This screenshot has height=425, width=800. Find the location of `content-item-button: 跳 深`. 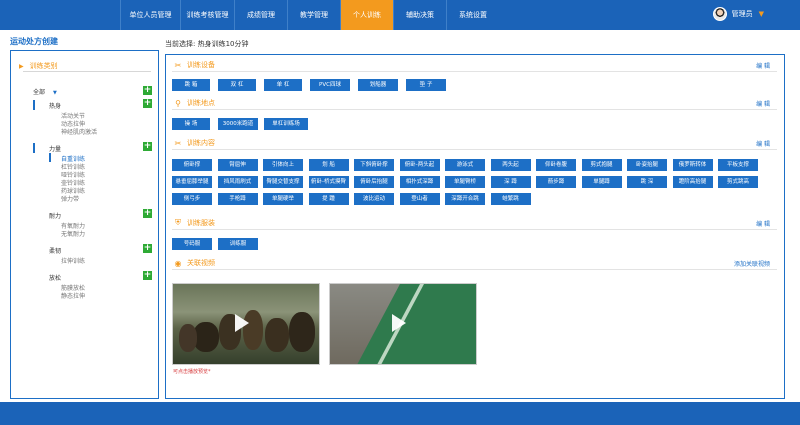

content-item-button: 跳 深 is located at coordinates (647, 182).